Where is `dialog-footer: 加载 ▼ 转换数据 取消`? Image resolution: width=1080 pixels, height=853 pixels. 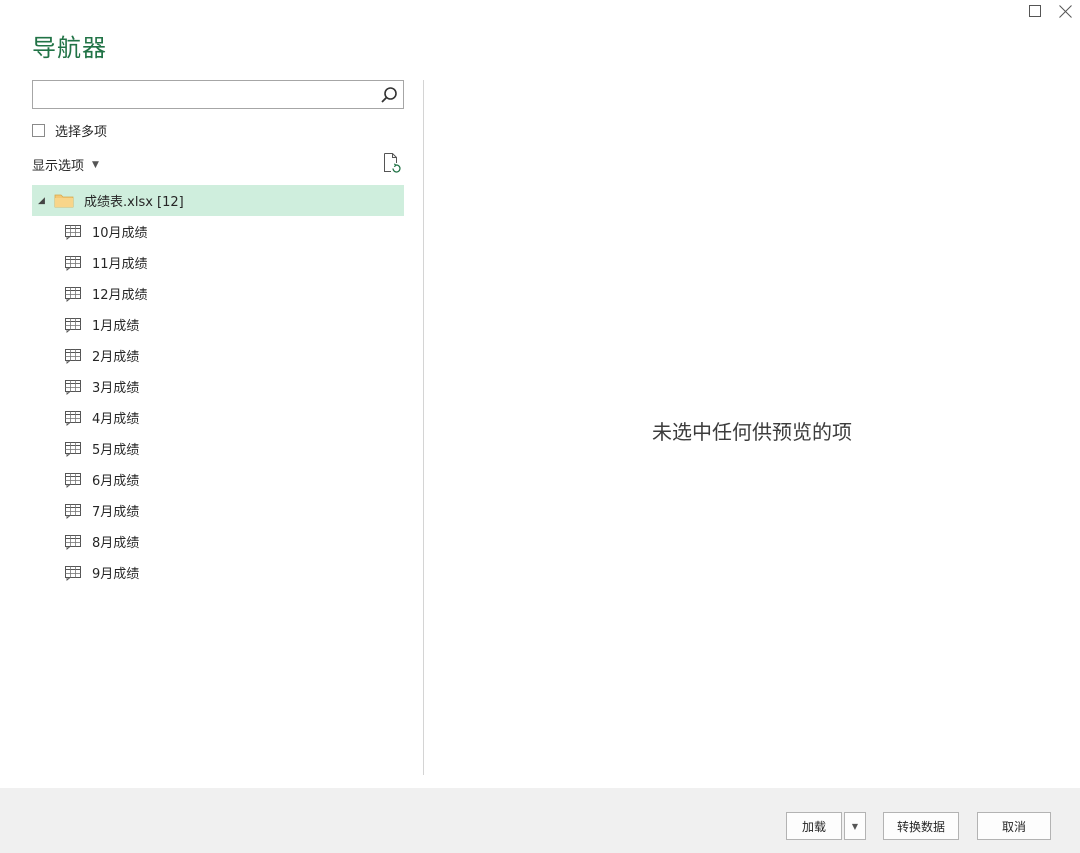 dialog-footer: 加载 ▼ 转换数据 取消 is located at coordinates (540, 820).